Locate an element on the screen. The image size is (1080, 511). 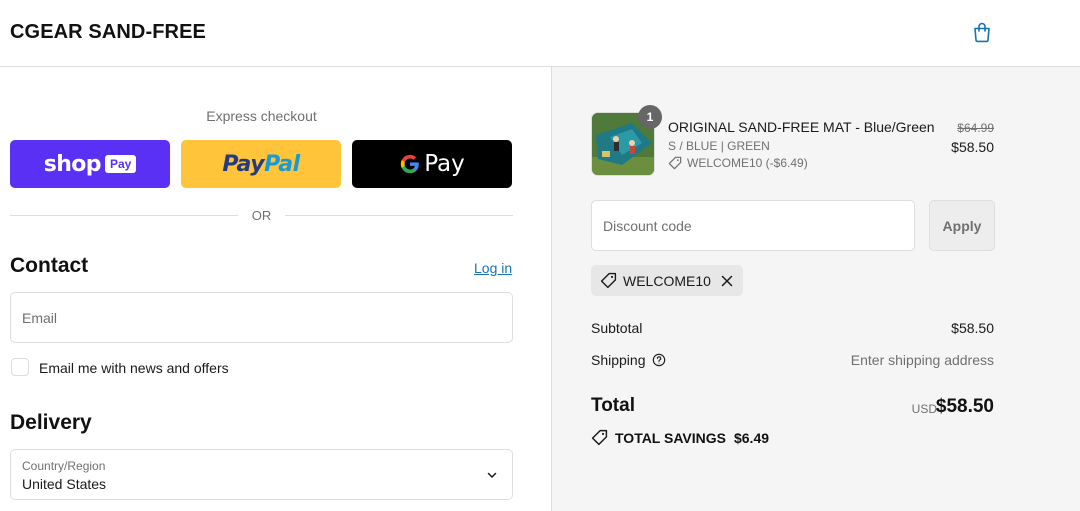
applied-discount-code: WELCOME10 is located at coordinates (667, 280).